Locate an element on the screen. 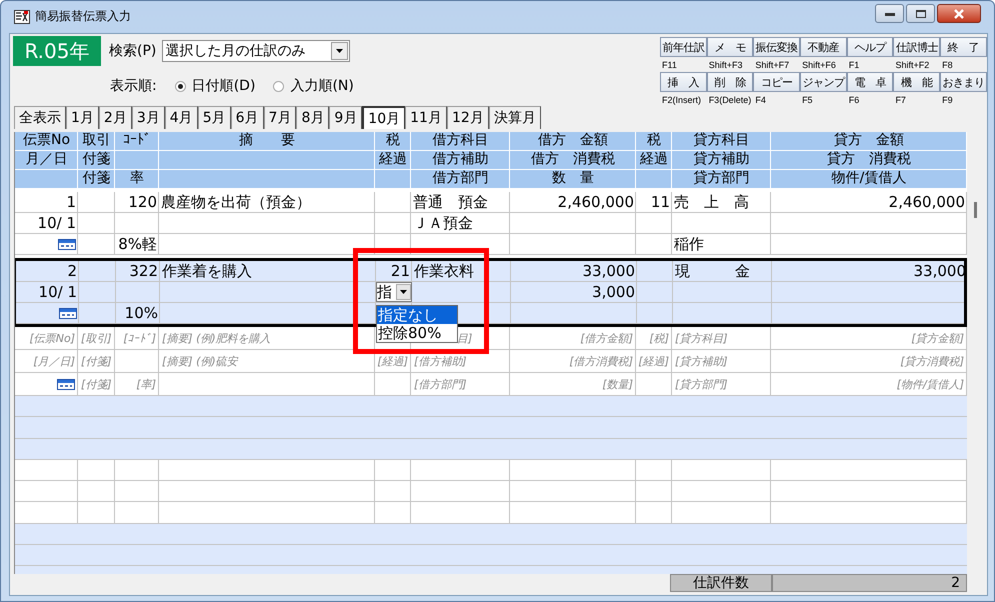  placeholder-text: 目] is located at coordinates (464, 338).